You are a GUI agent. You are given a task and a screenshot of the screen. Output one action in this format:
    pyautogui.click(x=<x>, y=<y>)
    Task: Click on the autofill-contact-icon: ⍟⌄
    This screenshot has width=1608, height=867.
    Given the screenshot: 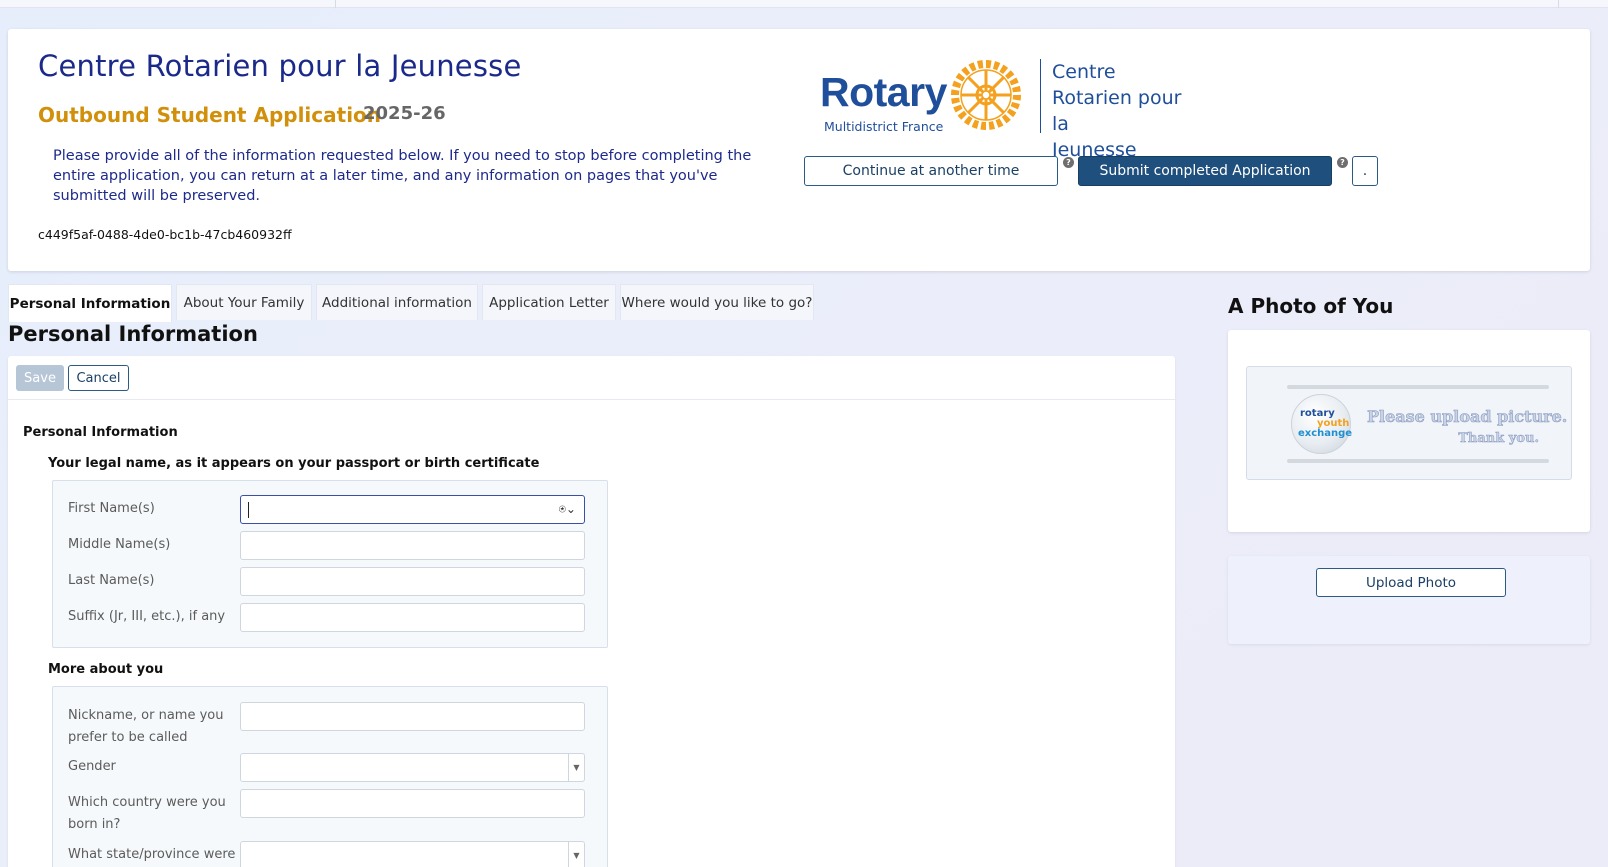 What is the action you would take?
    pyautogui.click(x=567, y=509)
    